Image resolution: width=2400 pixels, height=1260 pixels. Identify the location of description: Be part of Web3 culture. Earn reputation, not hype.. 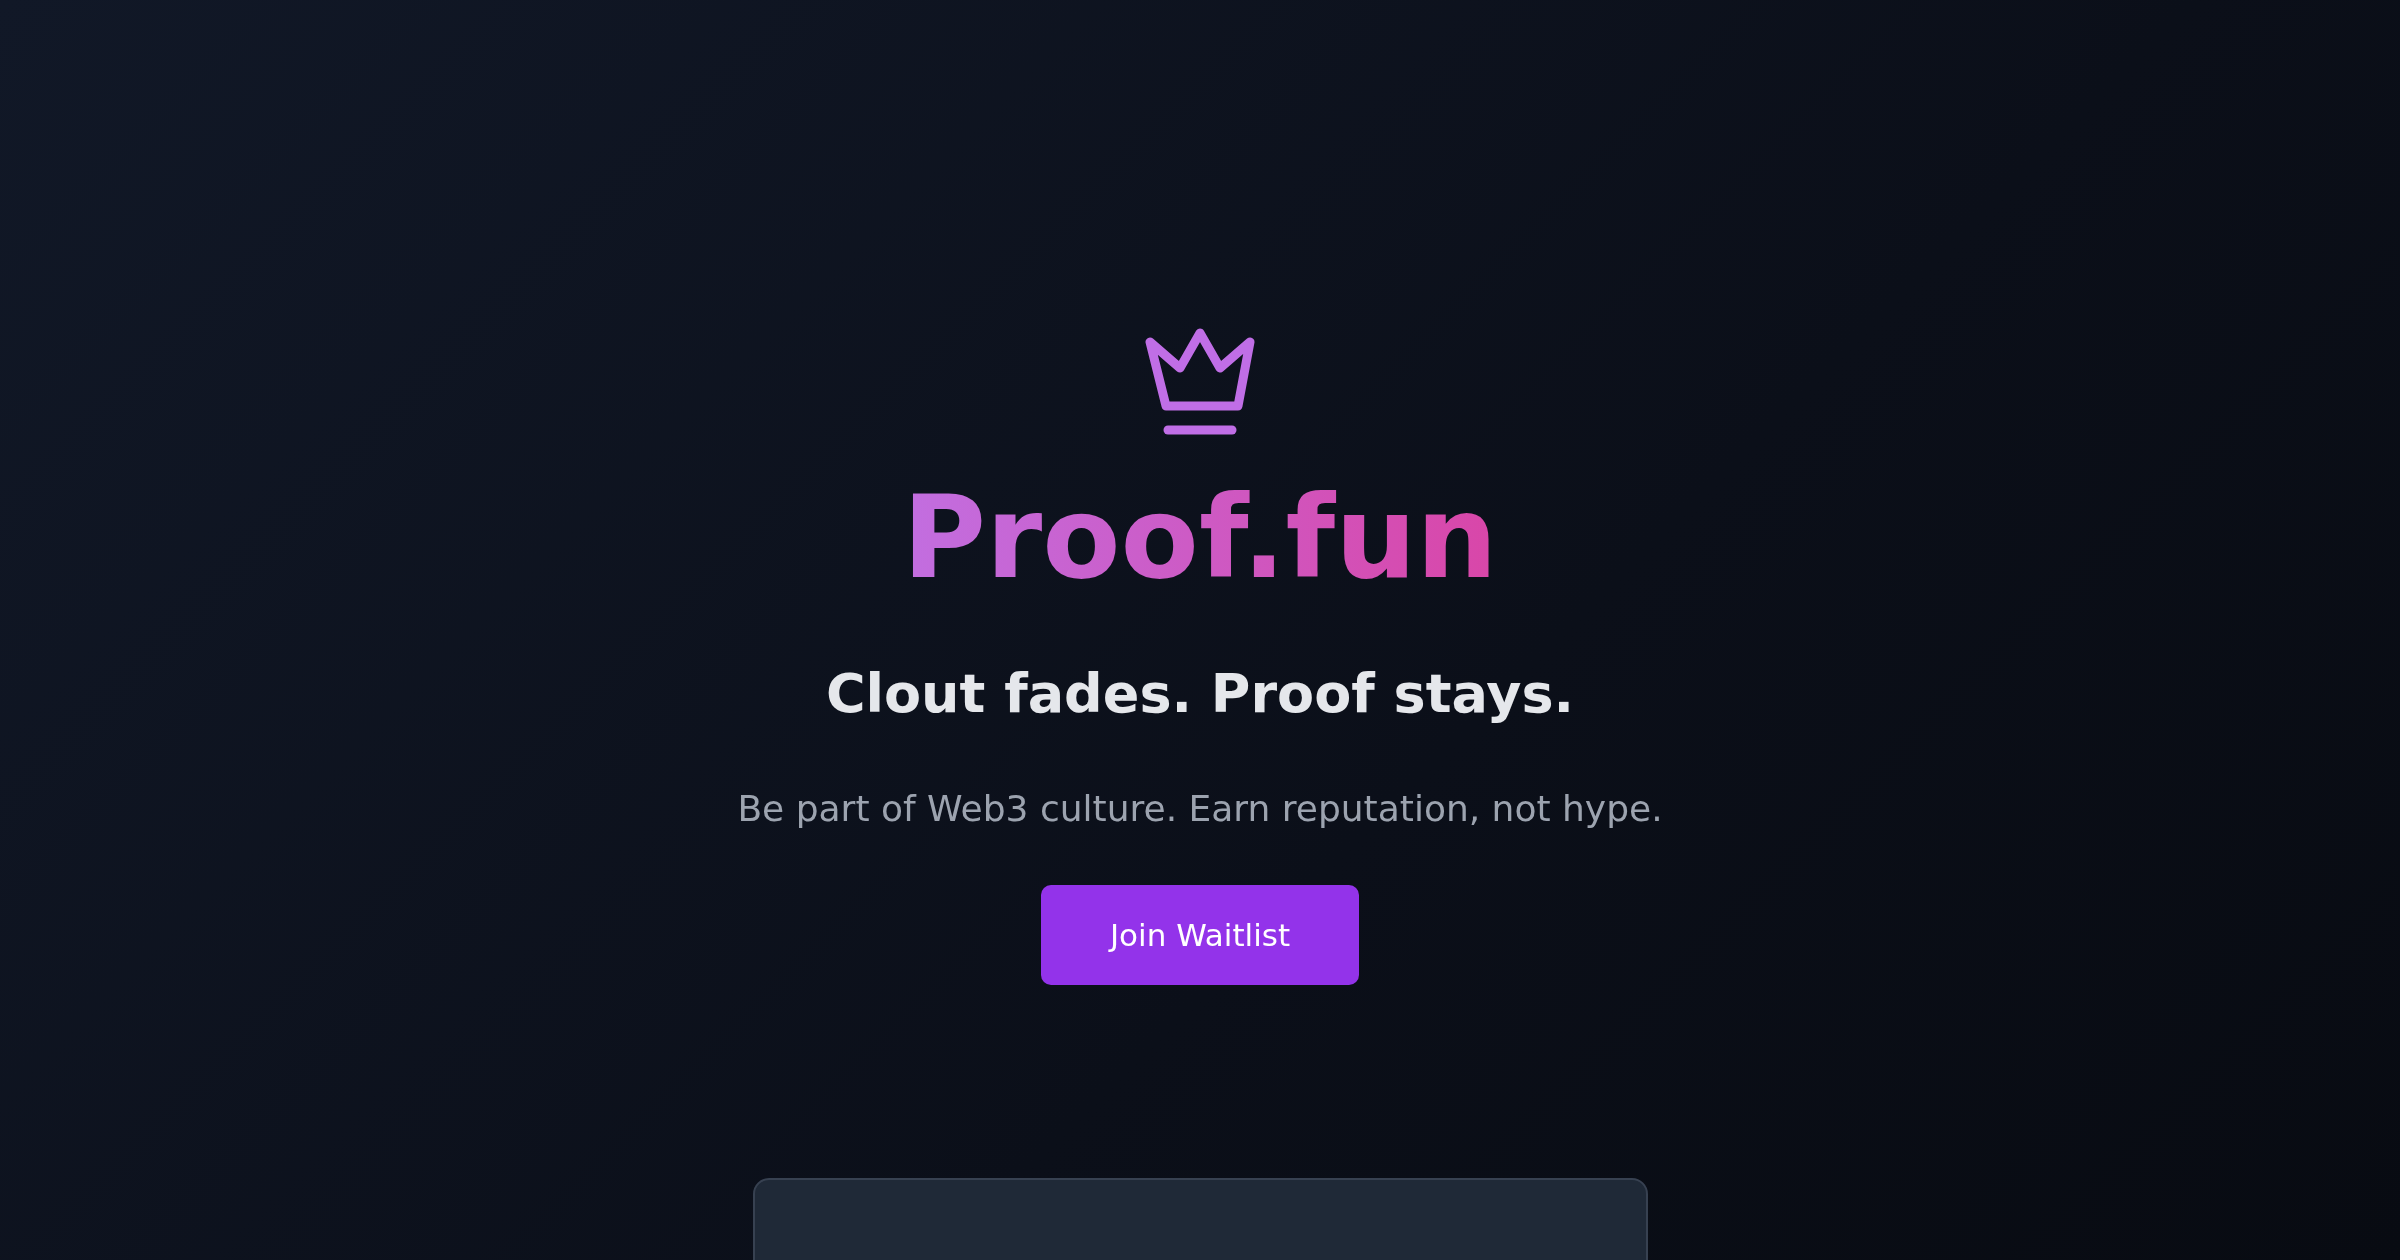
(1200, 808).